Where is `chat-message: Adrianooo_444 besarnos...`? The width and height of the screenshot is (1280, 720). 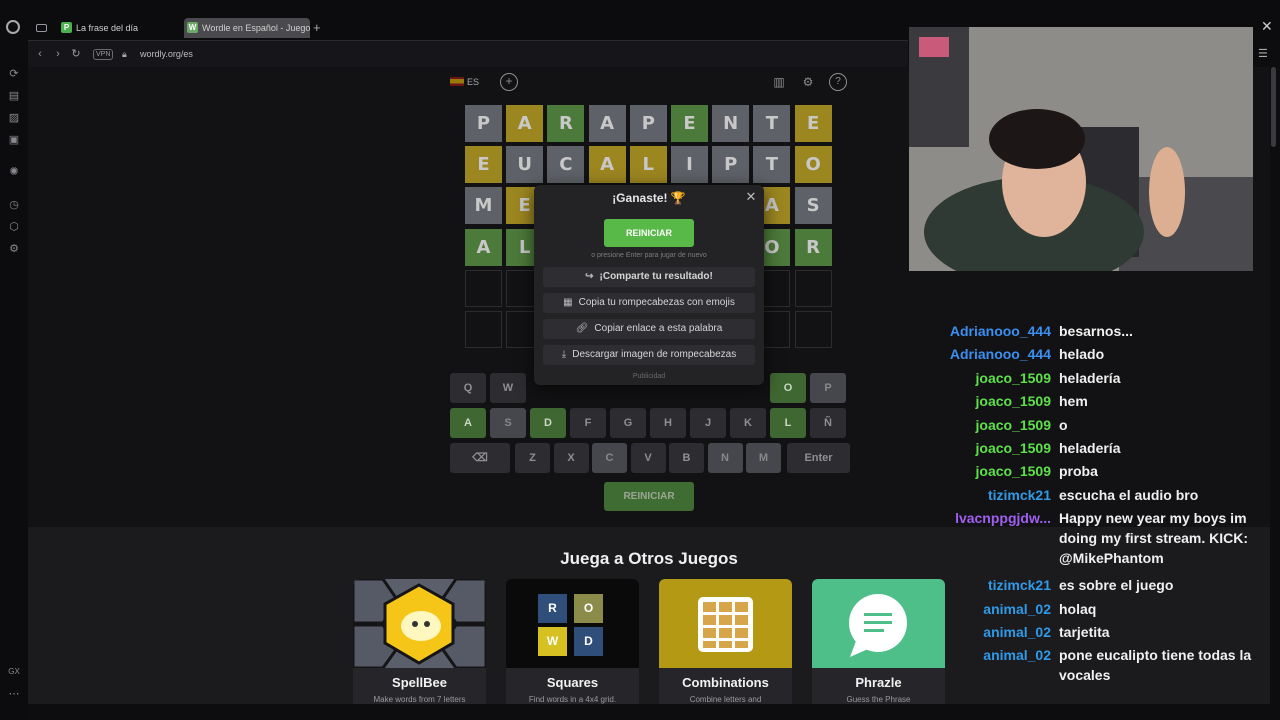 chat-message: Adrianooo_444 besarnos... is located at coordinates (1087, 332).